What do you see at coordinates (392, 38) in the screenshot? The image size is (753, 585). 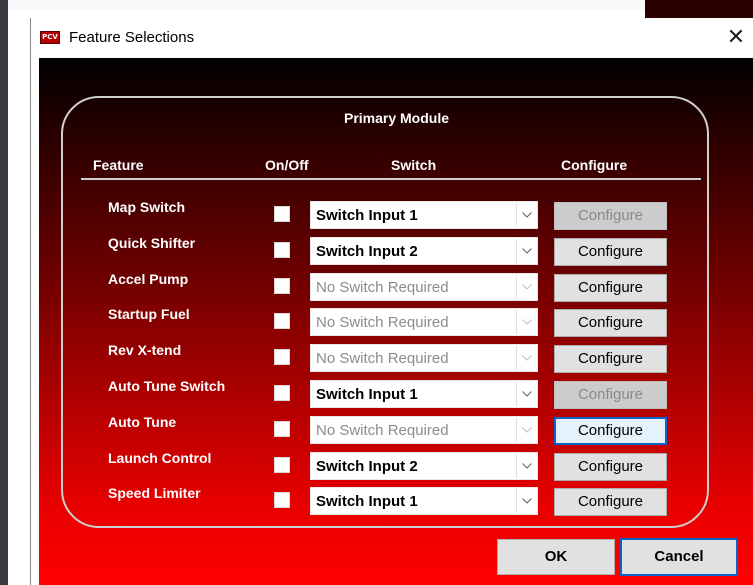 I see `title-bar: PCV Feature Selections ✕` at bounding box center [392, 38].